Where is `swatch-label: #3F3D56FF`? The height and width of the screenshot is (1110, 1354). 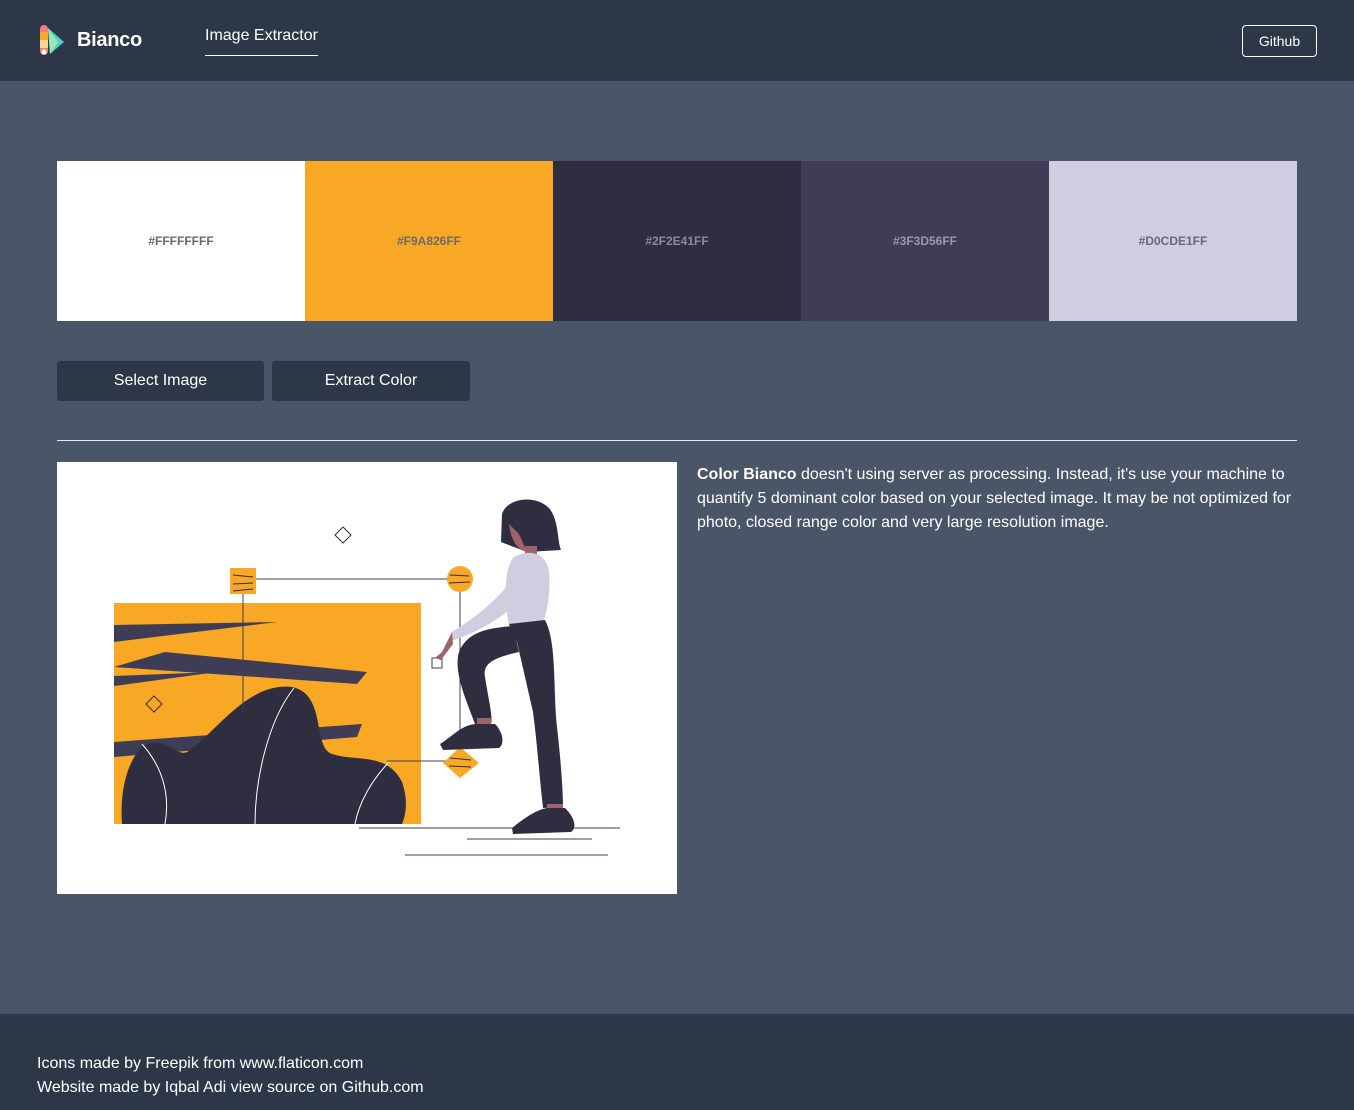
swatch-label: #3F3D56FF is located at coordinates (925, 241).